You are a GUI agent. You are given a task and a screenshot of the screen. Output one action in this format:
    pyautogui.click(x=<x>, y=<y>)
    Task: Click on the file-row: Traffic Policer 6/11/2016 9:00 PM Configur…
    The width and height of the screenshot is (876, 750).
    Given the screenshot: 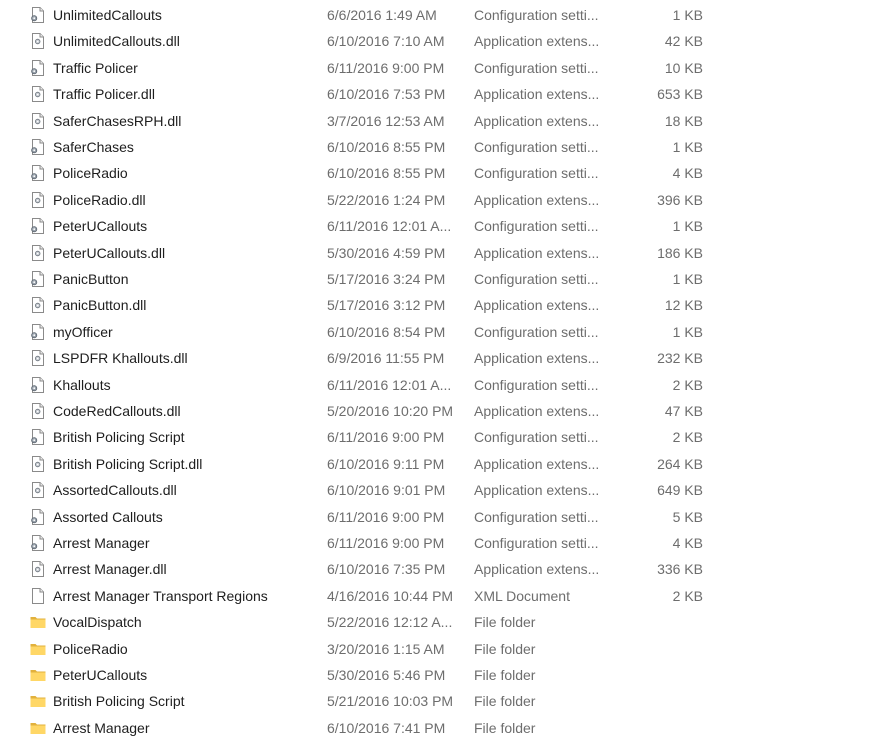 What is the action you would take?
    pyautogui.click(x=438, y=68)
    